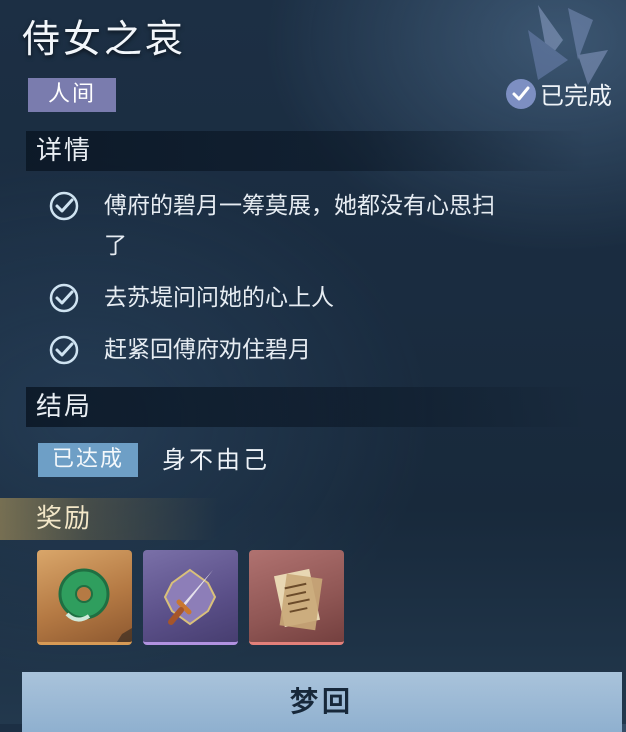  Describe the element at coordinates (576, 96) in the screenshot. I see `status-label: 已完成` at that location.